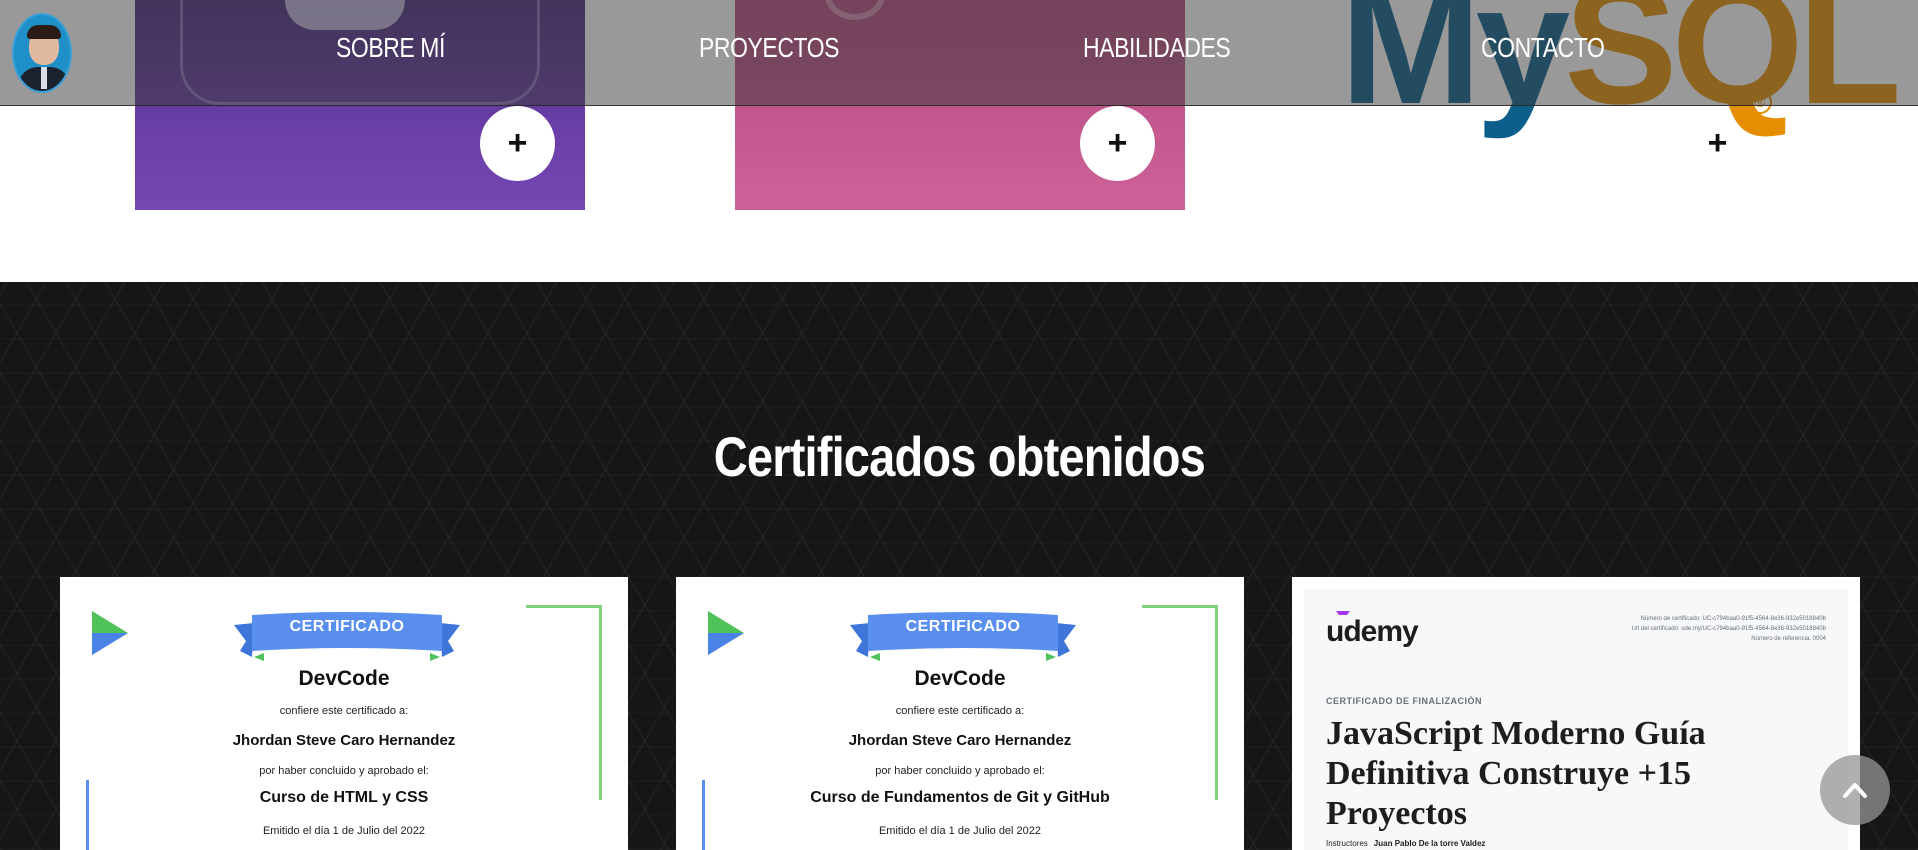  Describe the element at coordinates (390, 48) in the screenshot. I see `nav-link-about: SOBRE MÍ` at that location.